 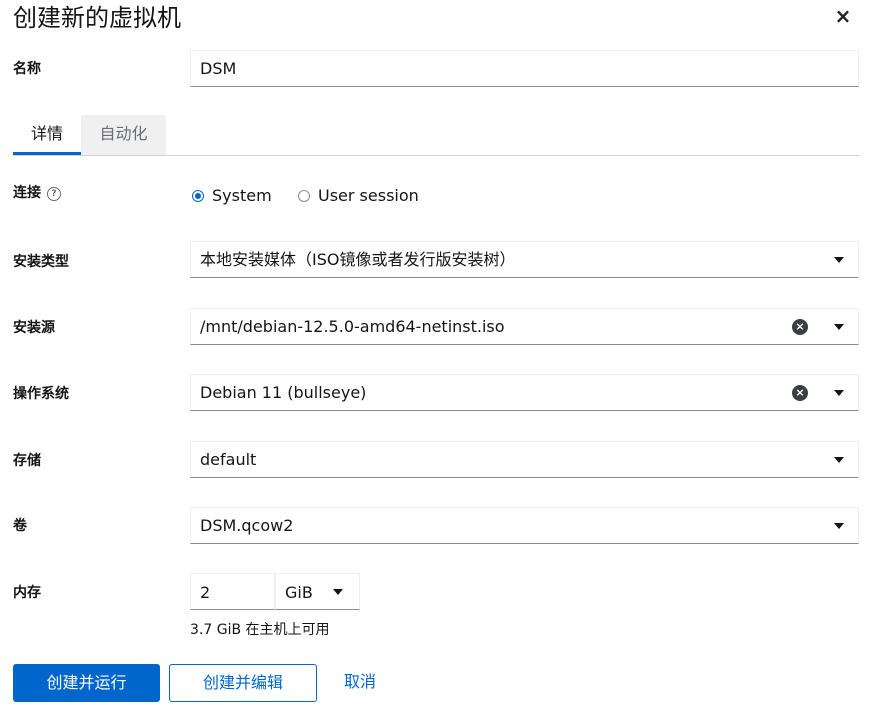 I want to click on storage-select: default, so click(x=524, y=459).